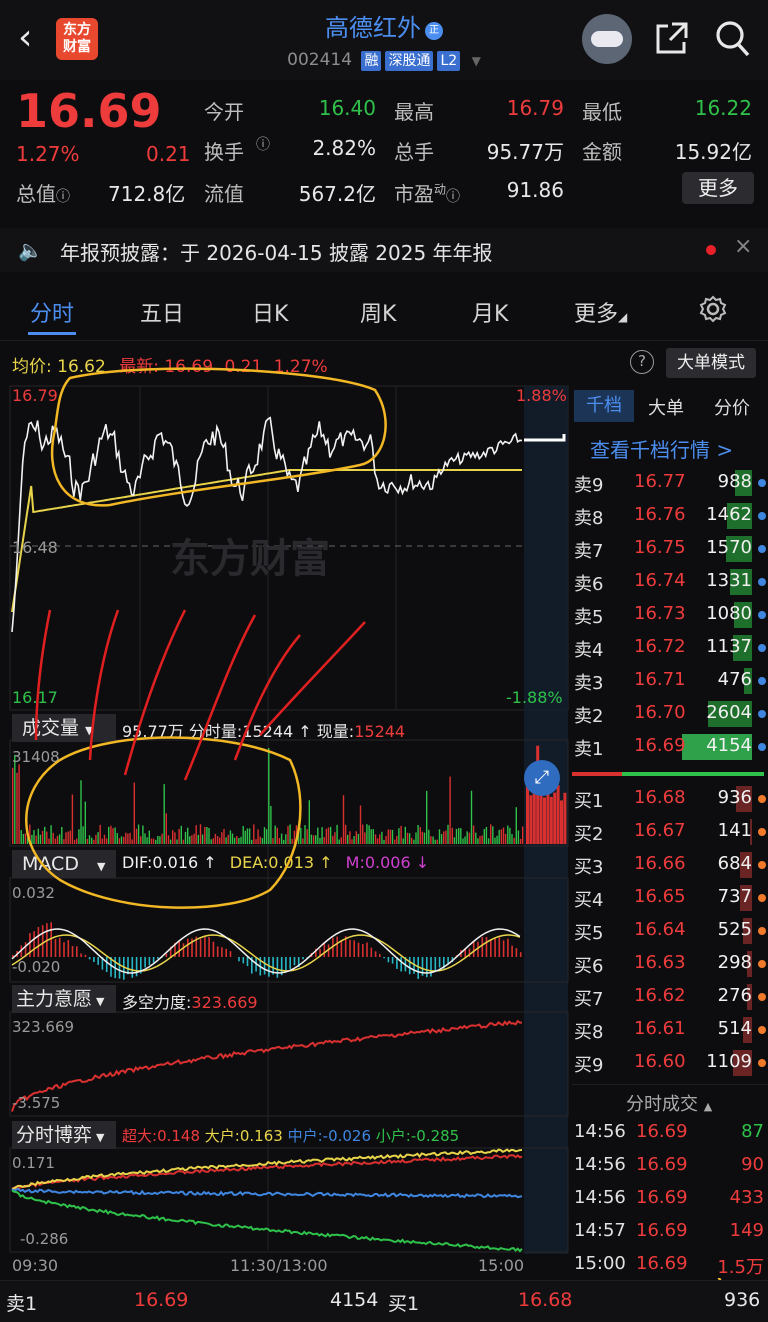 This screenshot has width=768, height=1322. Describe the element at coordinates (589, 834) in the screenshot. I see `bid-level-label: 买2` at that location.